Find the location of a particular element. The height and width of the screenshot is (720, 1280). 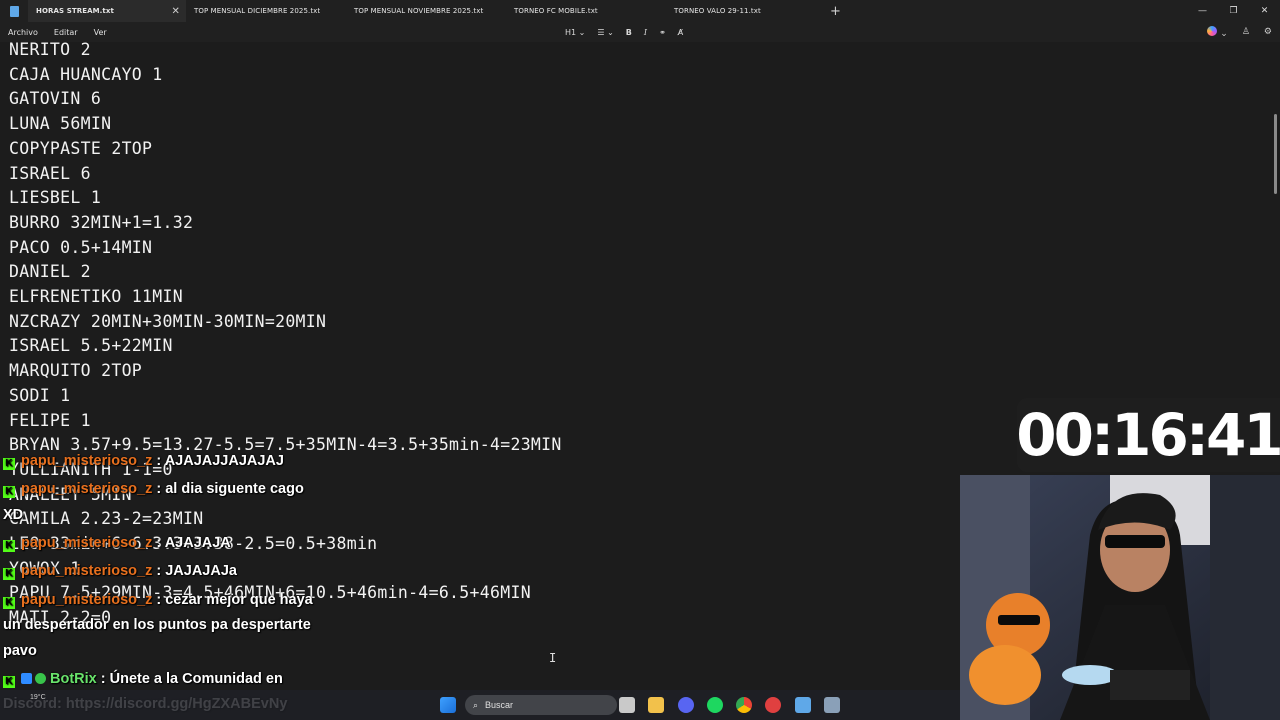

stream-timer: 00:16:41 is located at coordinates (1148, 435).